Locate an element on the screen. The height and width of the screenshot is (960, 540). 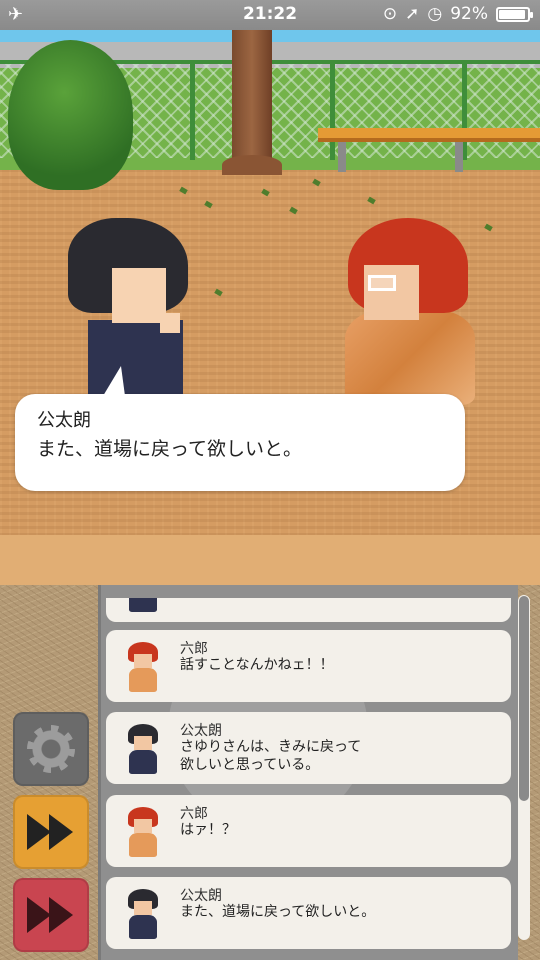
rokuro-body is located at coordinates (410, 357).